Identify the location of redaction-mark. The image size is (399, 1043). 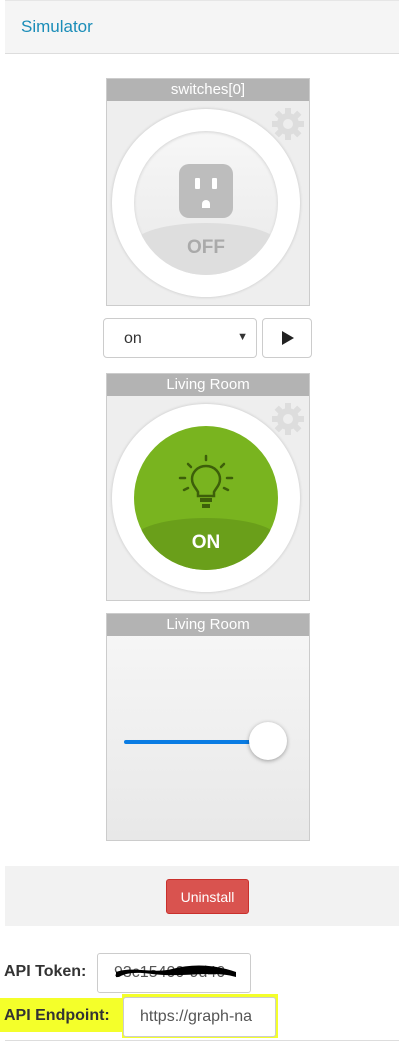
(176, 971).